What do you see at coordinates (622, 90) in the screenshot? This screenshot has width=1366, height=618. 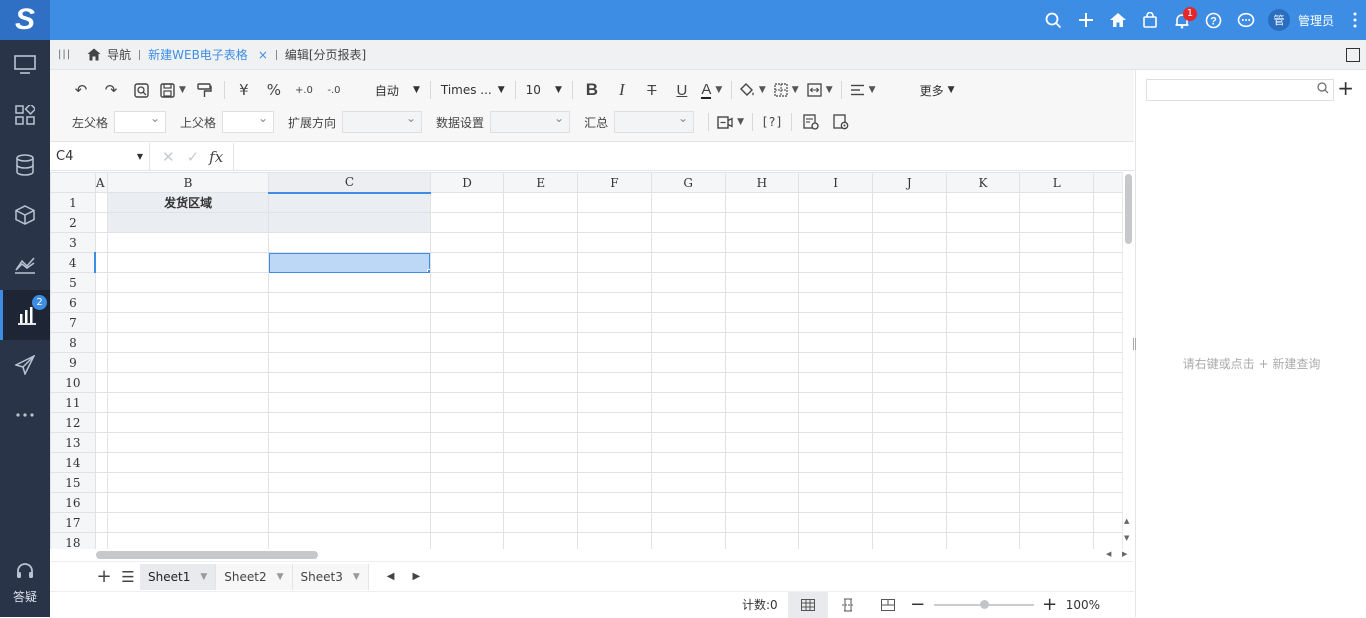 I see `italic-button: I` at bounding box center [622, 90].